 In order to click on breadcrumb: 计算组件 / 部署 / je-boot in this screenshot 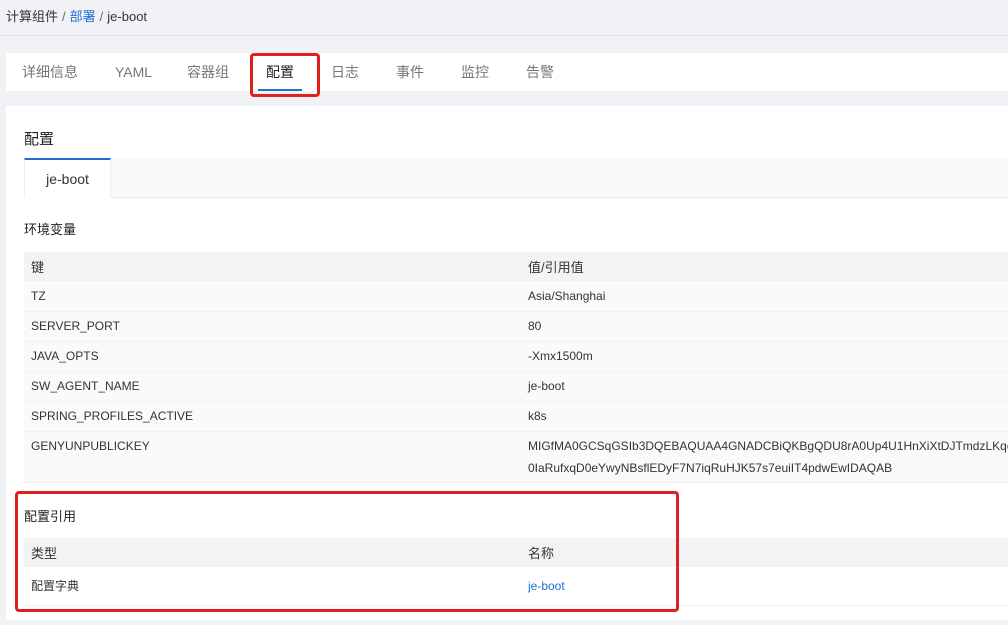, I will do `click(76, 15)`.